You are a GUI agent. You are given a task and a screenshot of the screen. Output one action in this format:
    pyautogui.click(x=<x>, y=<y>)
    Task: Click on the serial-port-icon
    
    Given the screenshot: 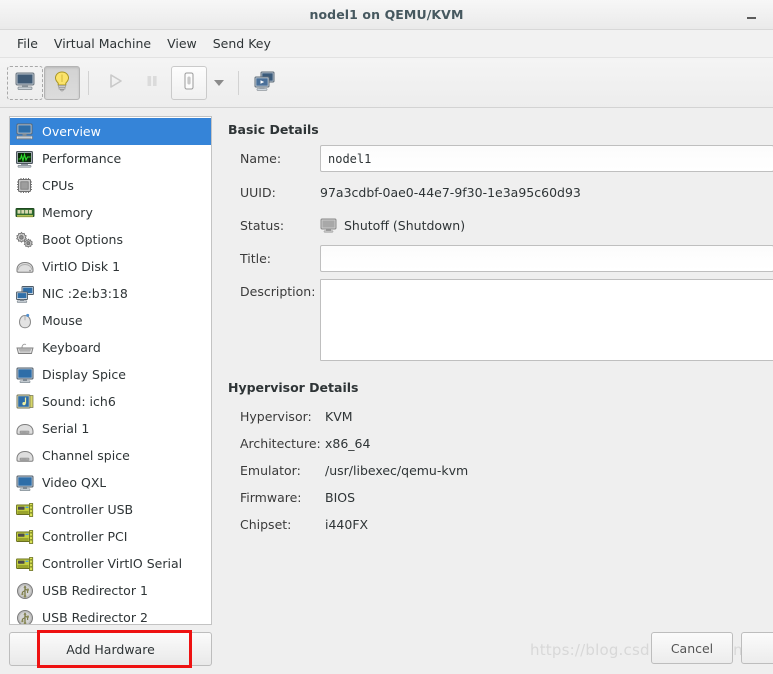 What is the action you would take?
    pyautogui.click(x=25, y=429)
    